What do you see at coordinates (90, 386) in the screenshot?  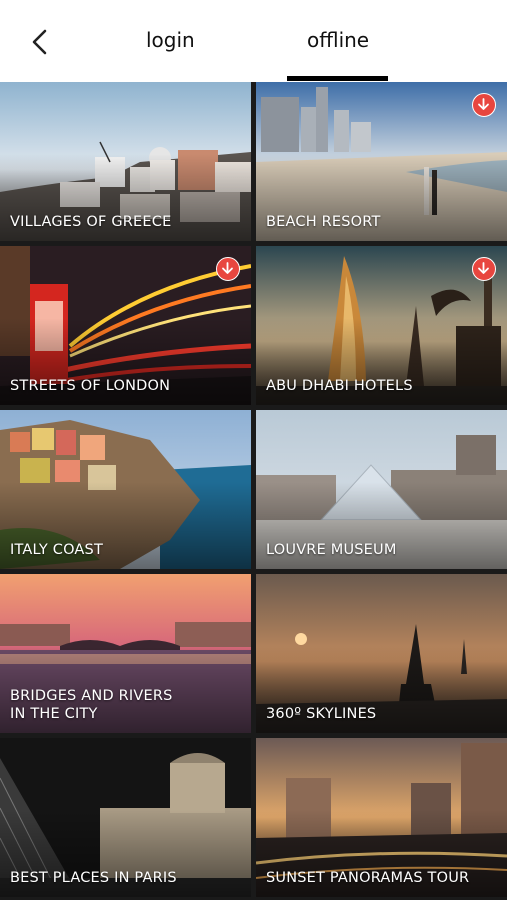 I see `tile-title: STREETS OF LONDON` at bounding box center [90, 386].